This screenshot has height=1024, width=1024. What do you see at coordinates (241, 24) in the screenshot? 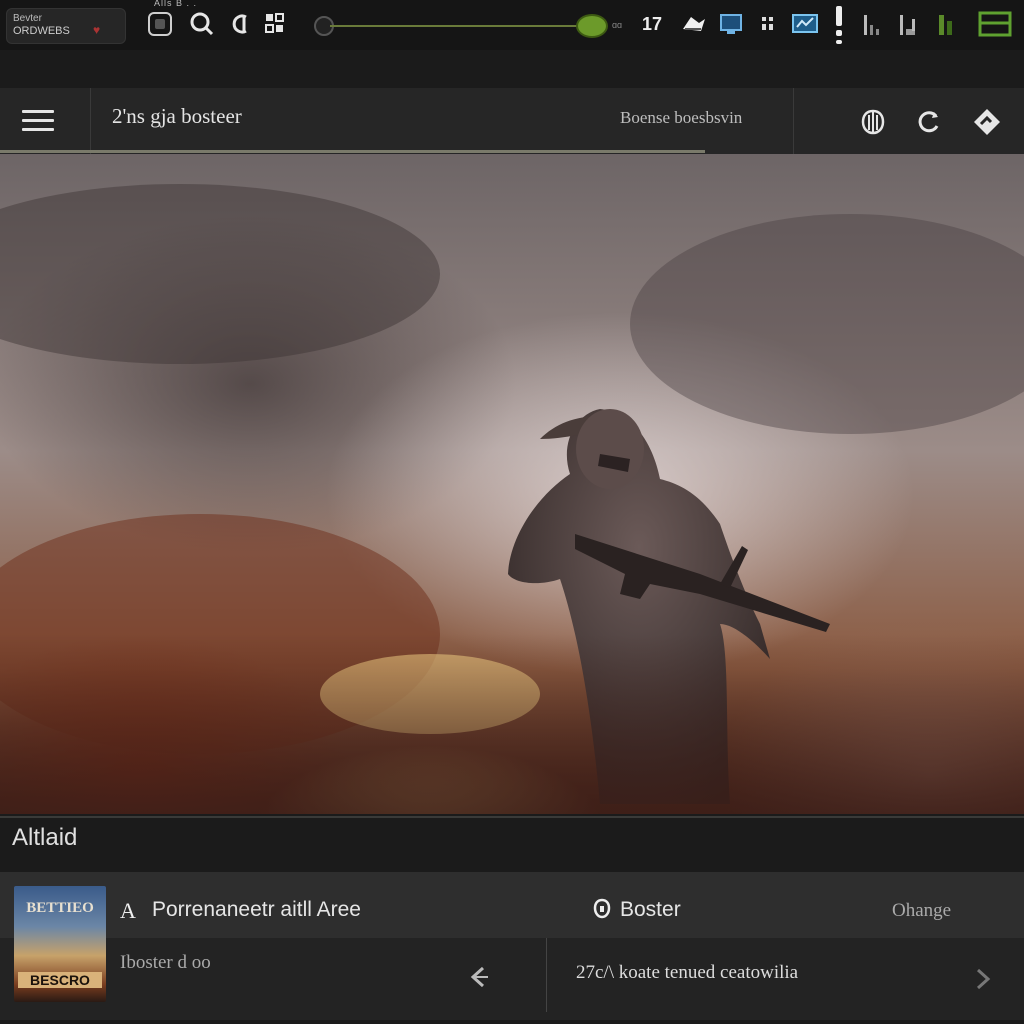
I see `wallet-icon` at bounding box center [241, 24].